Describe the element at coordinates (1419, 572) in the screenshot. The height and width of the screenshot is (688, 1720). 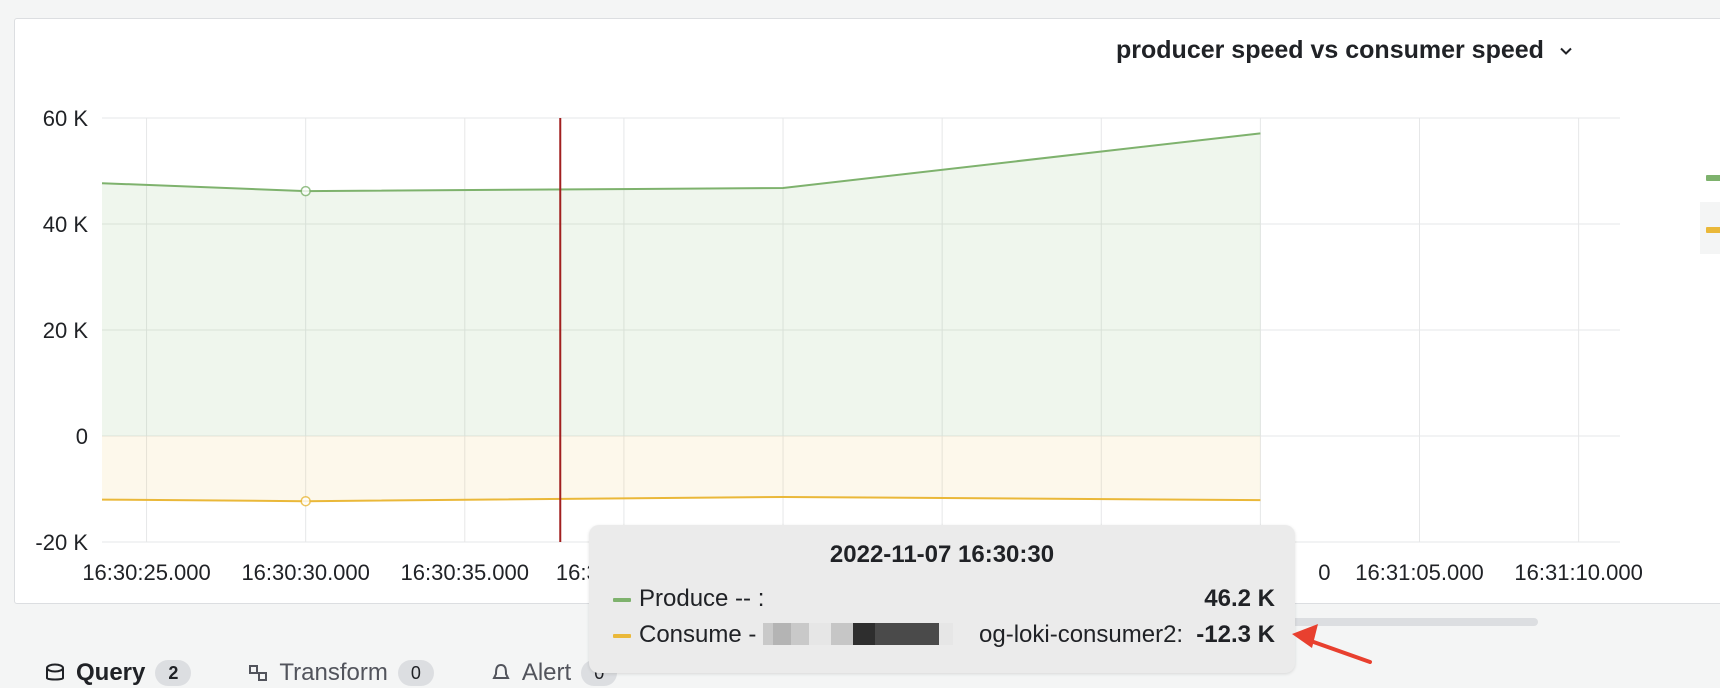
I see `x-tick-label: 16:31:05.000` at that location.